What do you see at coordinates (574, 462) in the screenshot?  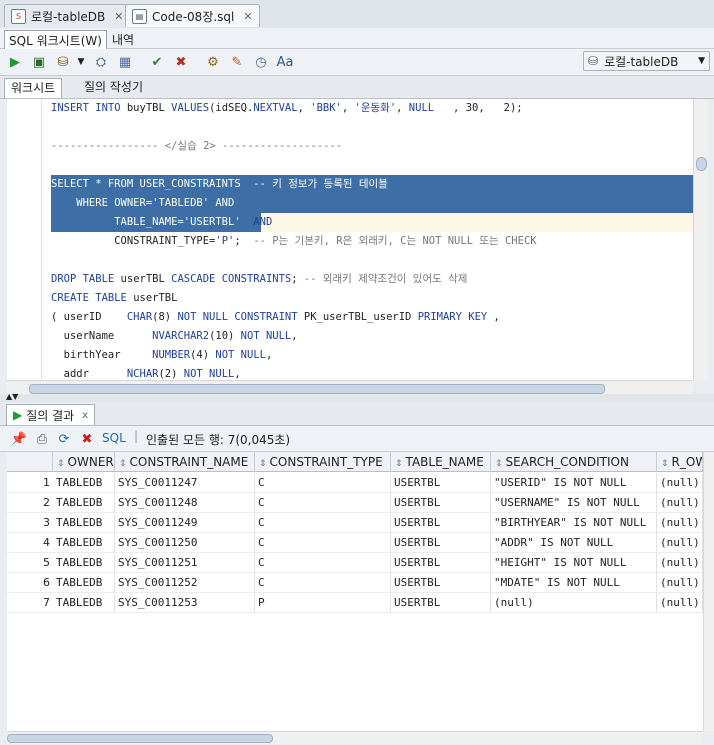 I see `column-header: ⇕ SEARCH_CONDITION` at bounding box center [574, 462].